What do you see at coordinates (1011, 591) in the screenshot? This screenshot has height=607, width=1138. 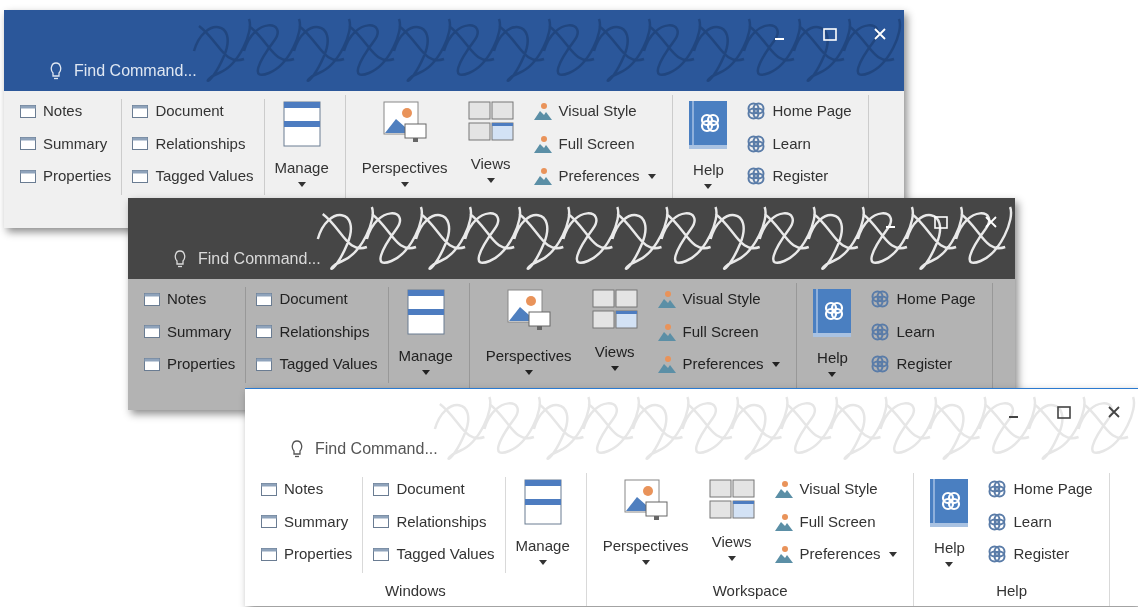 I see `group-label: Help` at bounding box center [1011, 591].